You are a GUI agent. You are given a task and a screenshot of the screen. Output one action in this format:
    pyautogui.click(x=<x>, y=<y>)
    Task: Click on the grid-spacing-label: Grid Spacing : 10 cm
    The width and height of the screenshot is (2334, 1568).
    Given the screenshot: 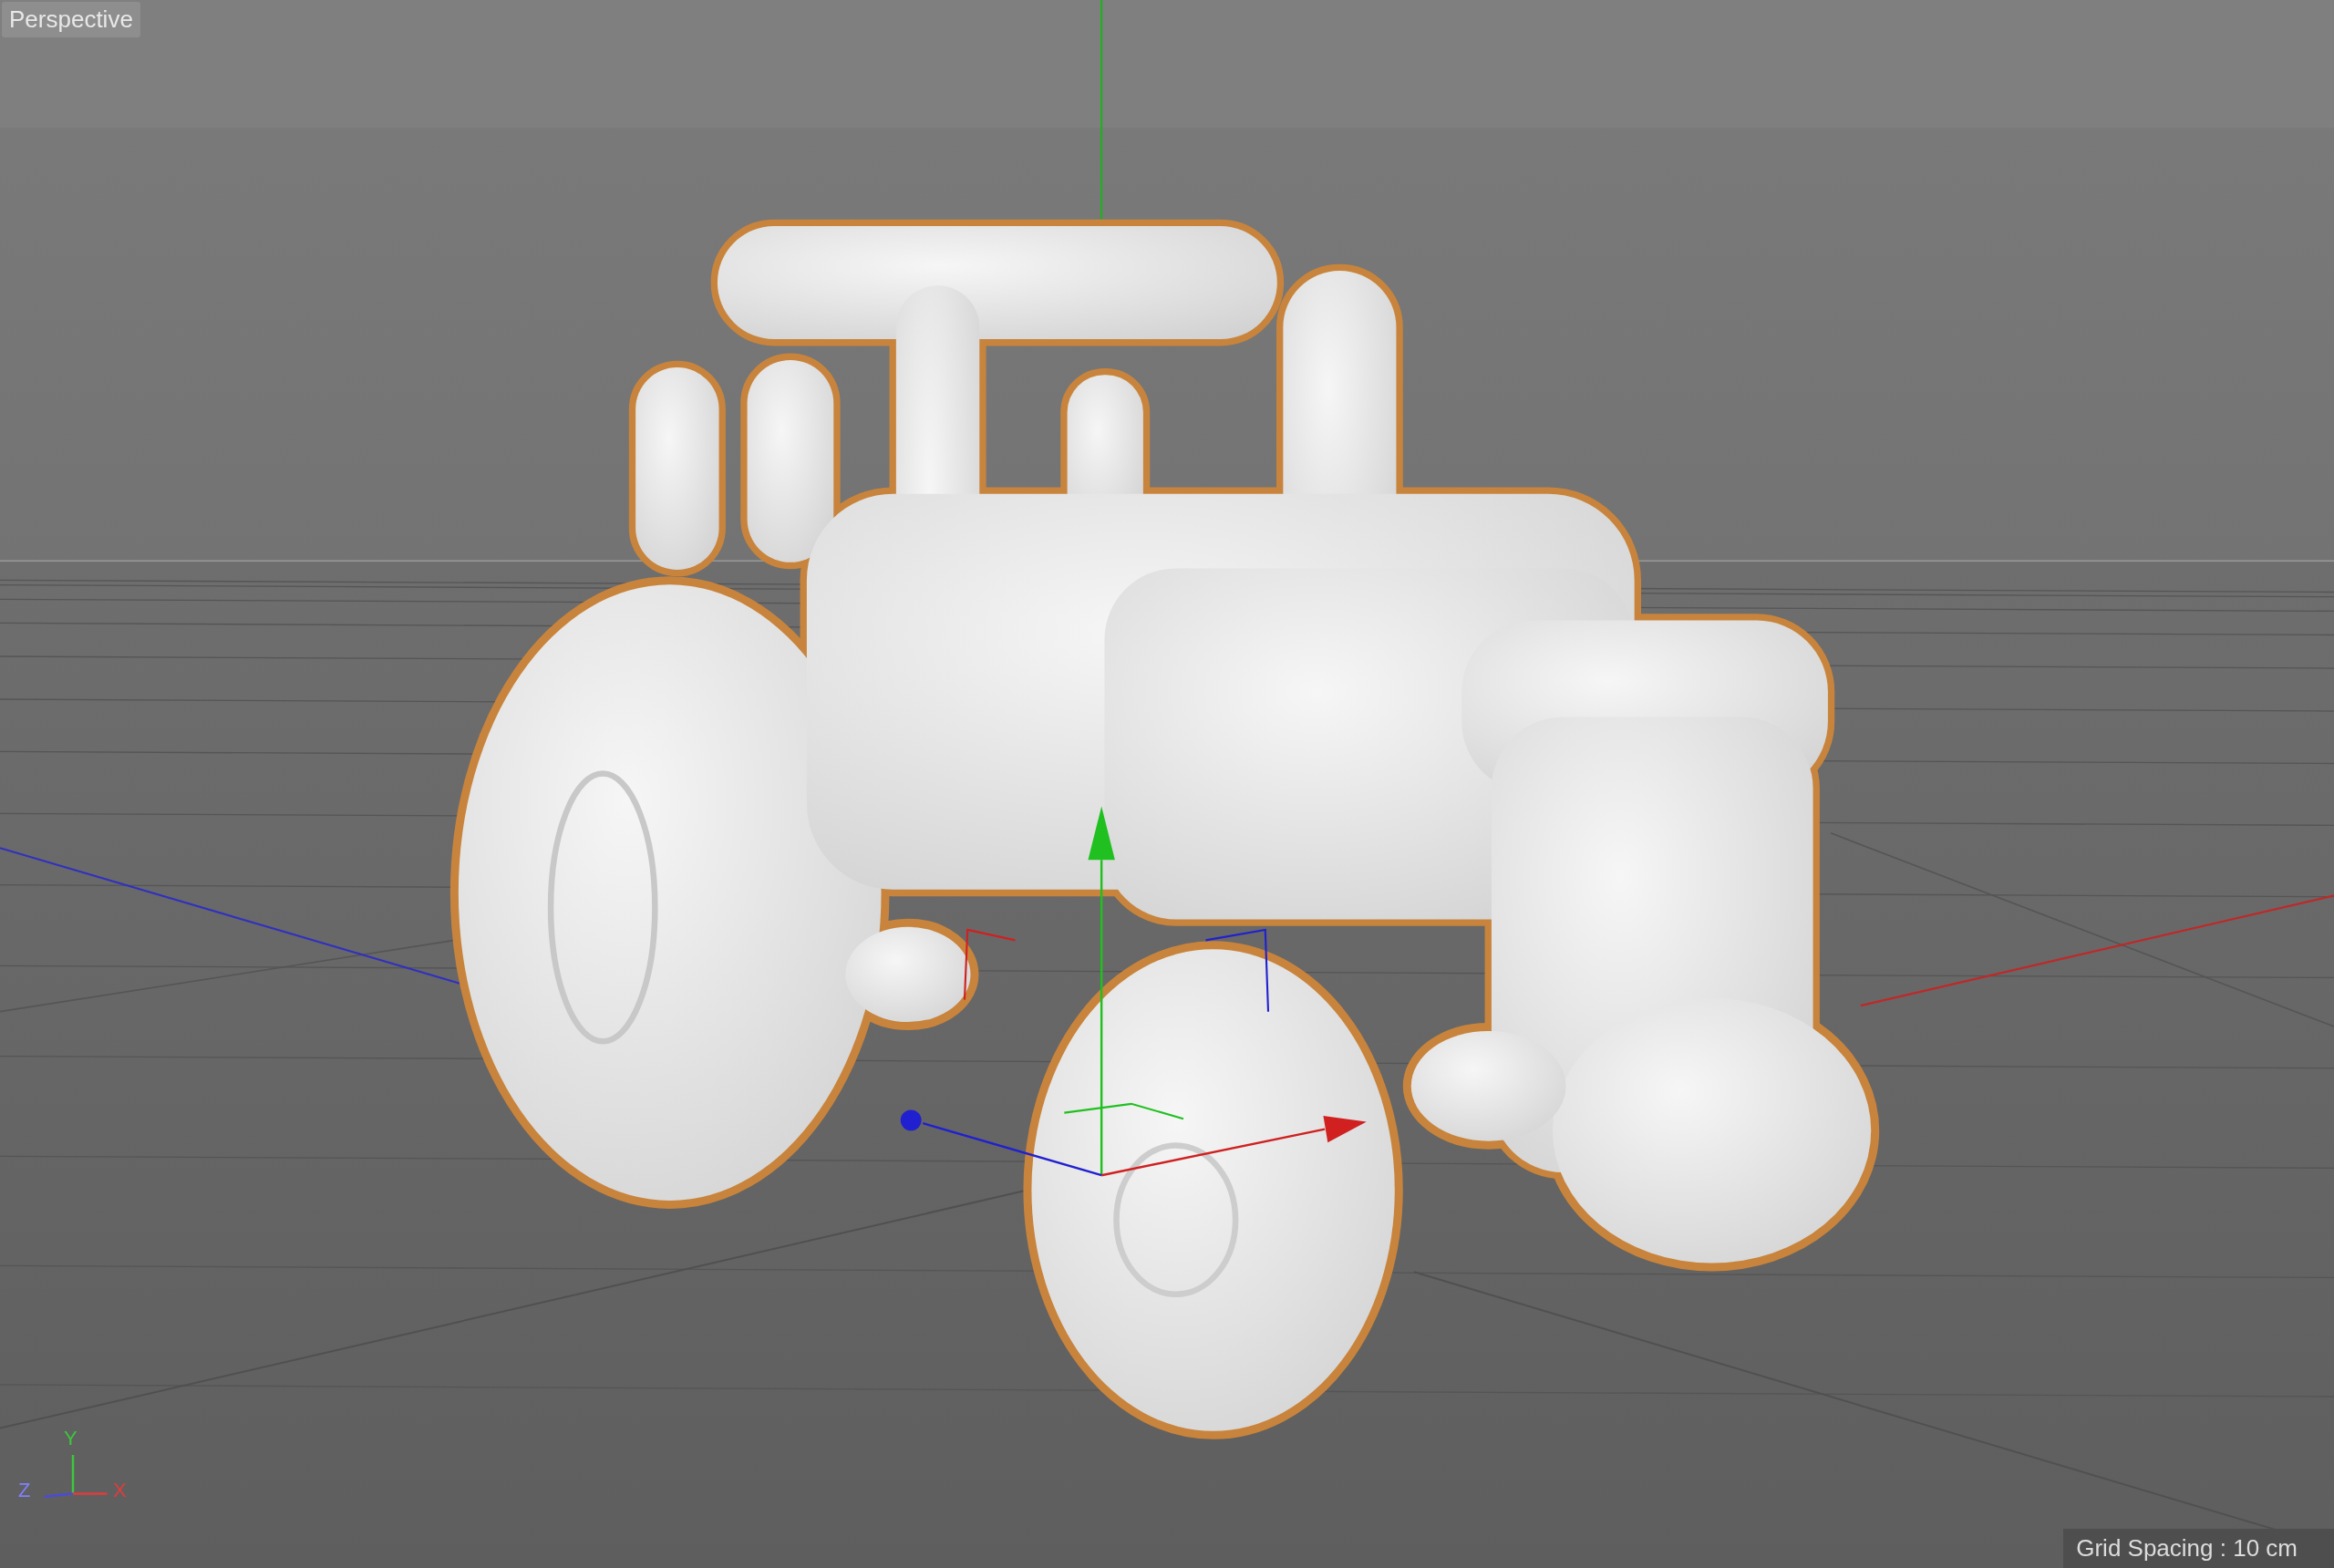 What is the action you would take?
    pyautogui.click(x=2198, y=1548)
    